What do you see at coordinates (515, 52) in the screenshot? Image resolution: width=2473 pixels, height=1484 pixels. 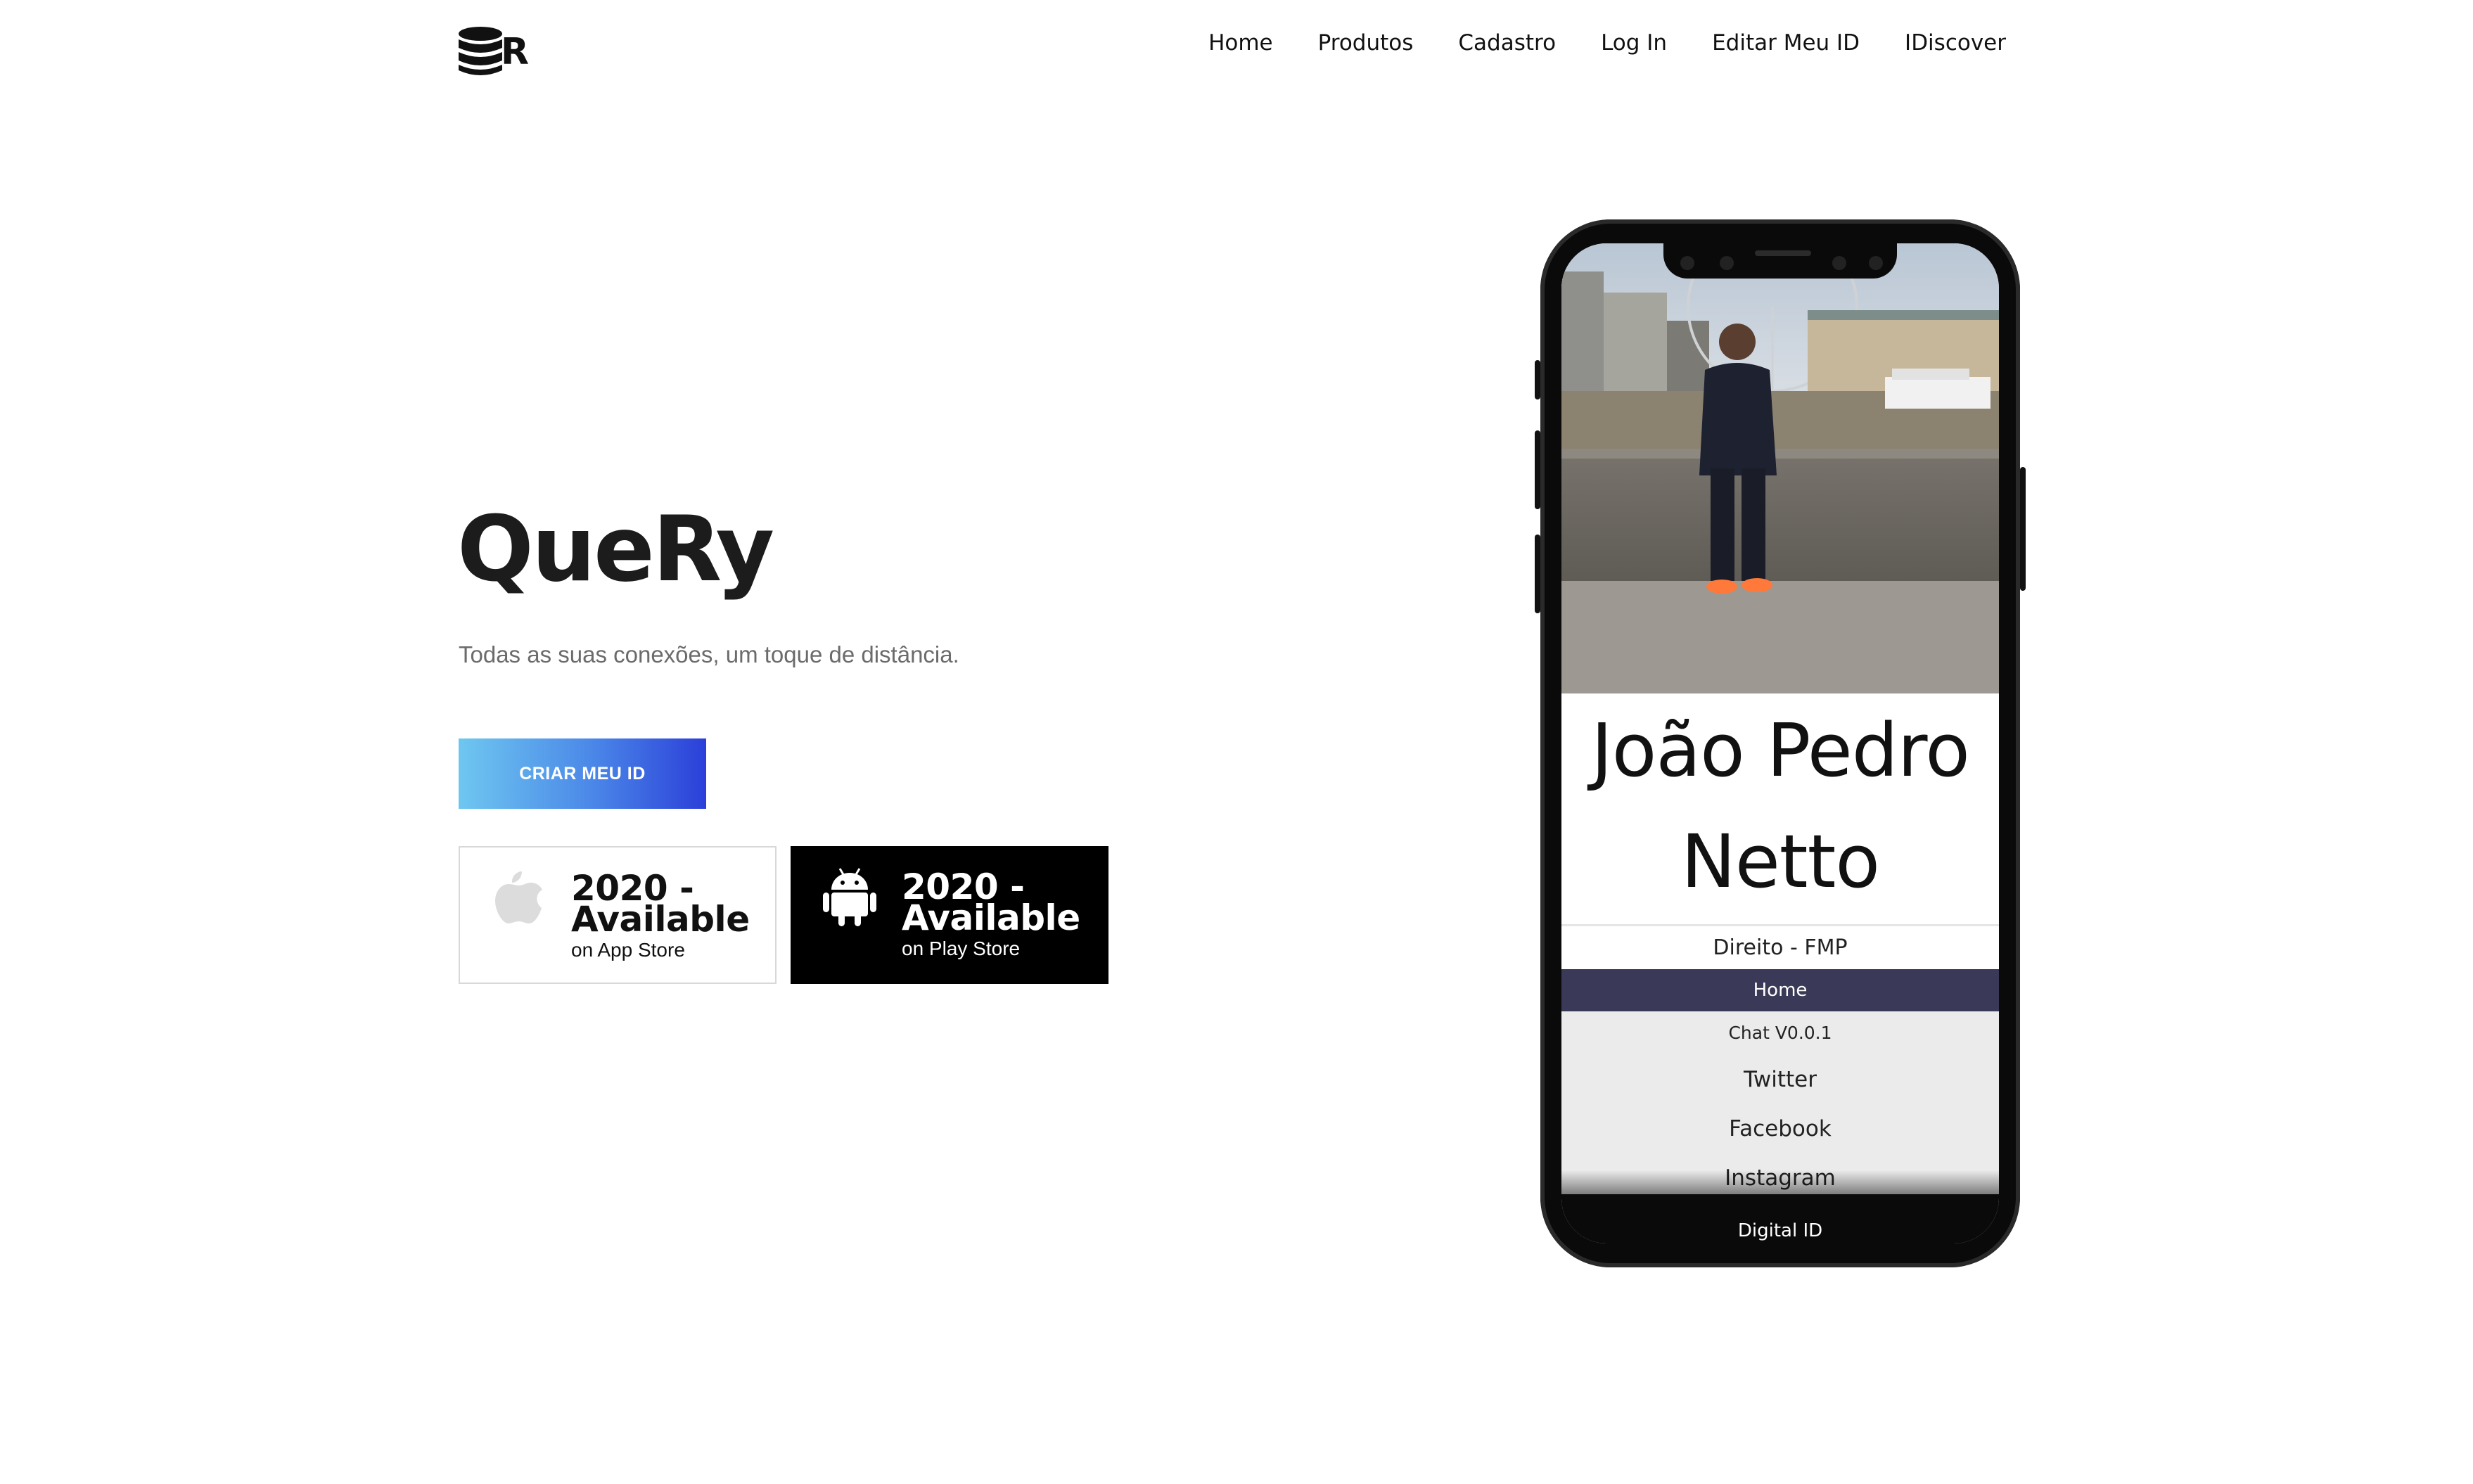 I see `logo-letter: R` at bounding box center [515, 52].